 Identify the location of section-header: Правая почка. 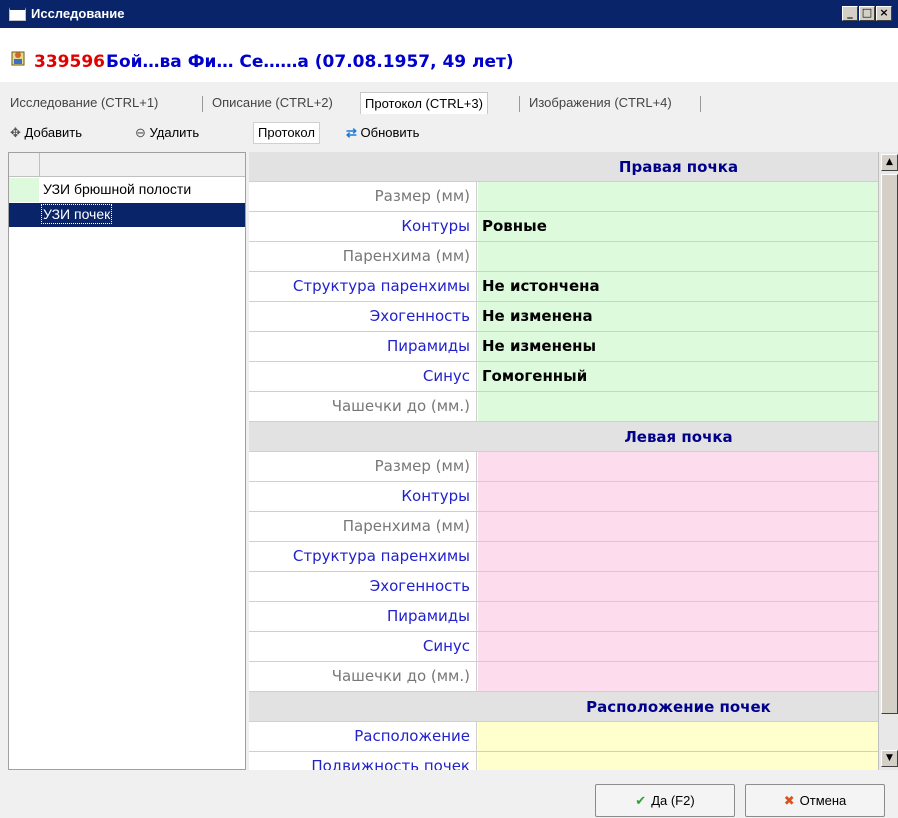
(563, 167).